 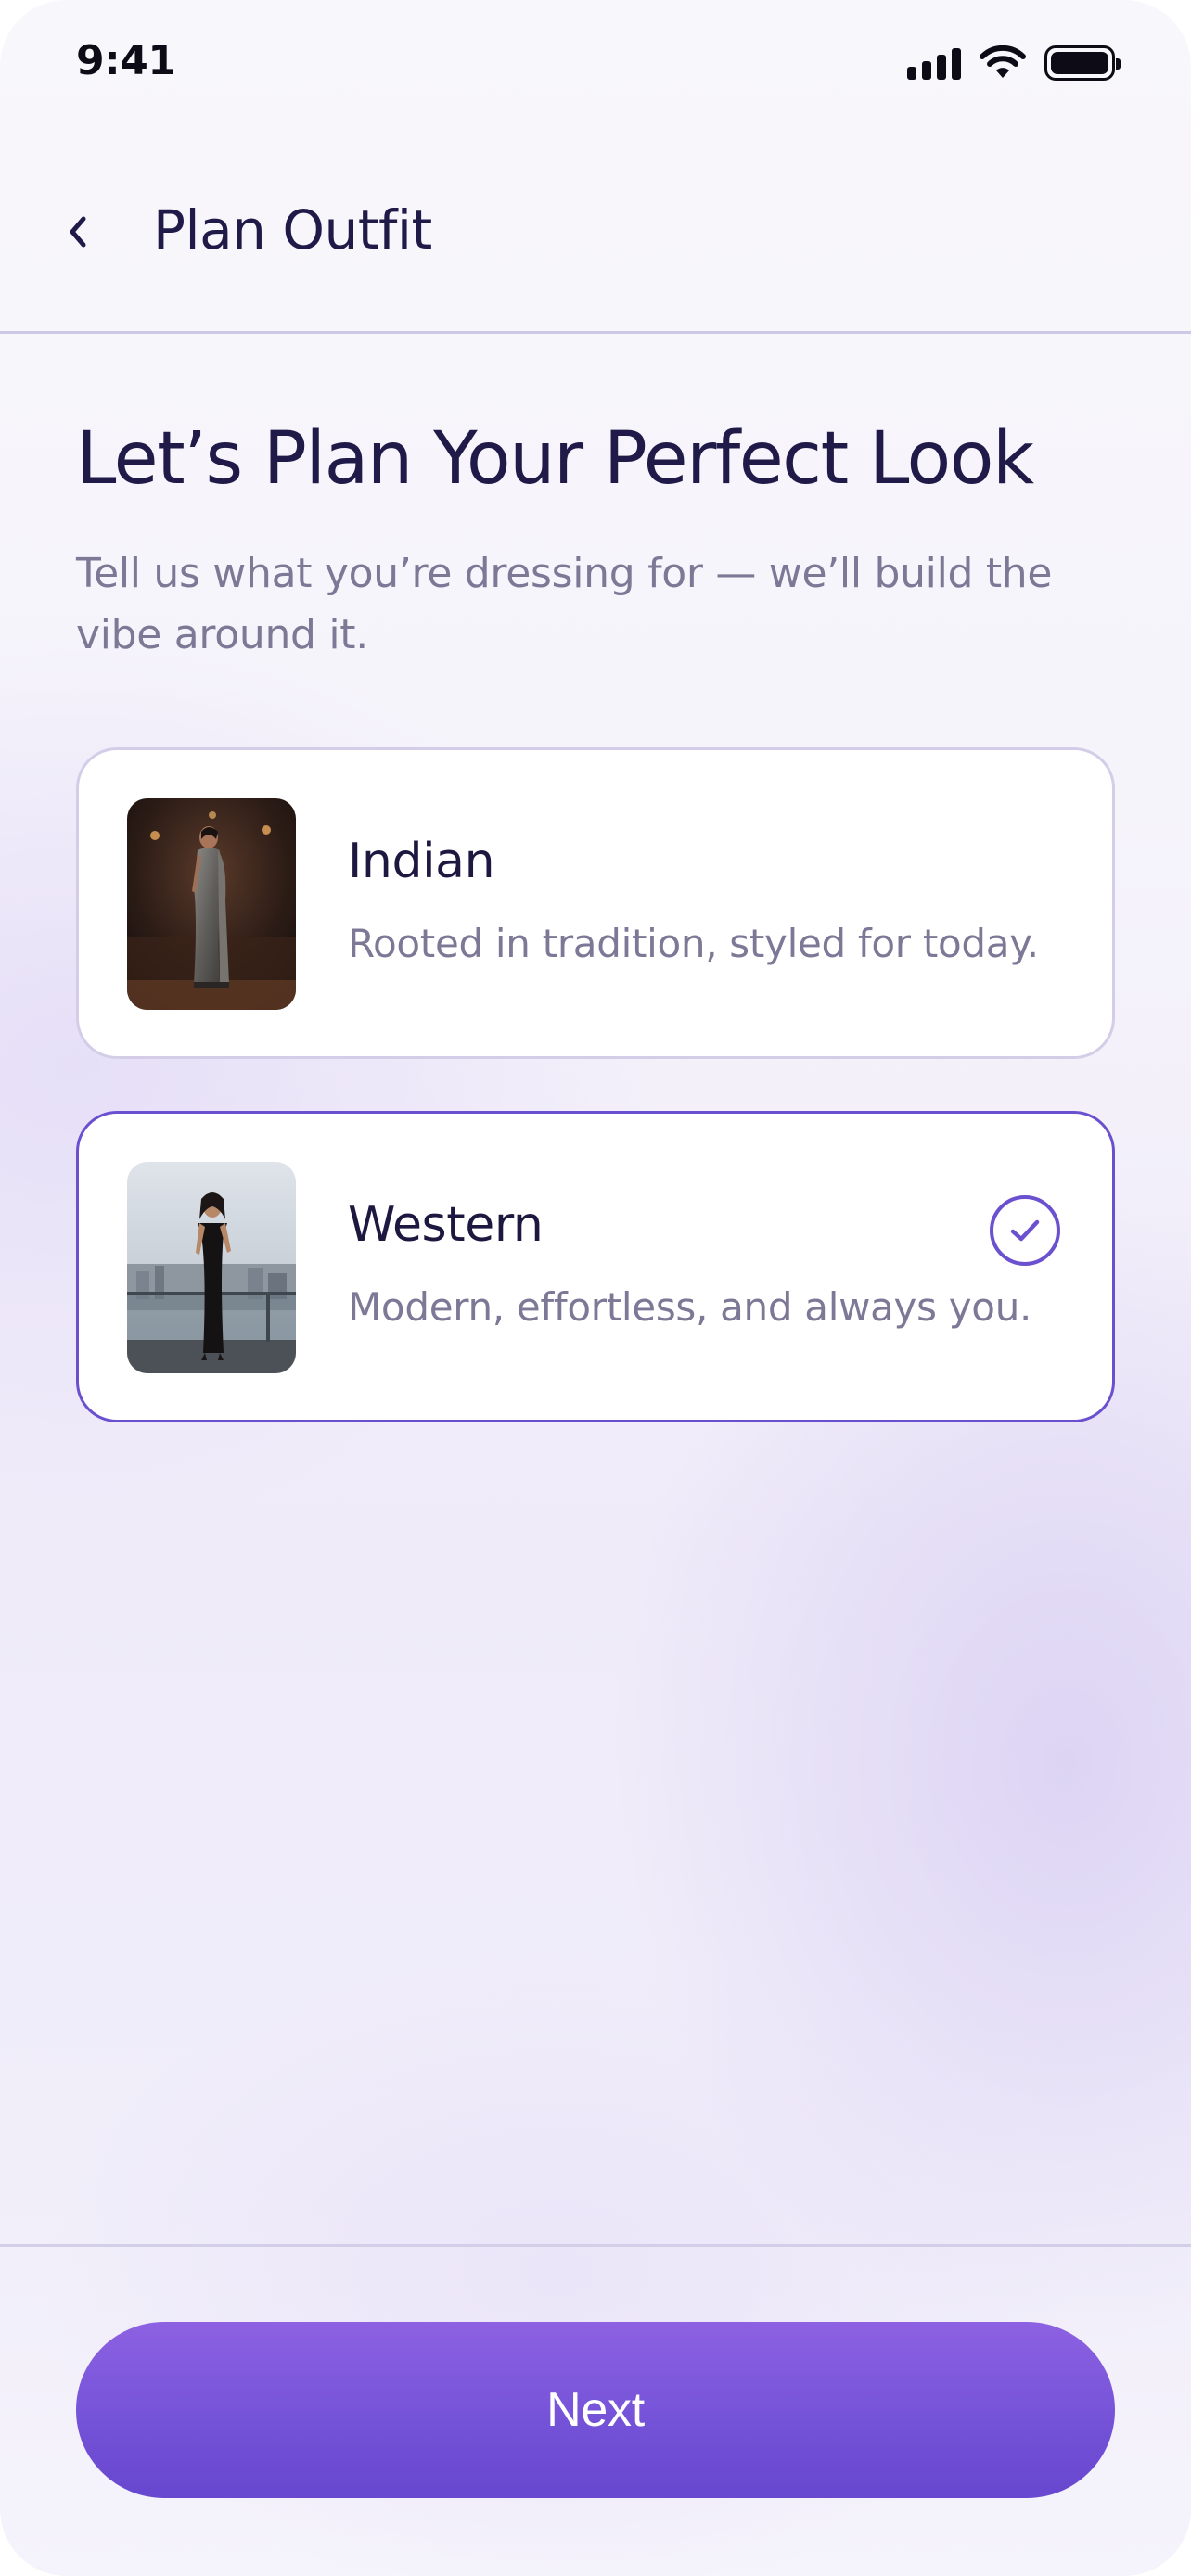 What do you see at coordinates (595, 65) in the screenshot?
I see `status-bar: 9:41` at bounding box center [595, 65].